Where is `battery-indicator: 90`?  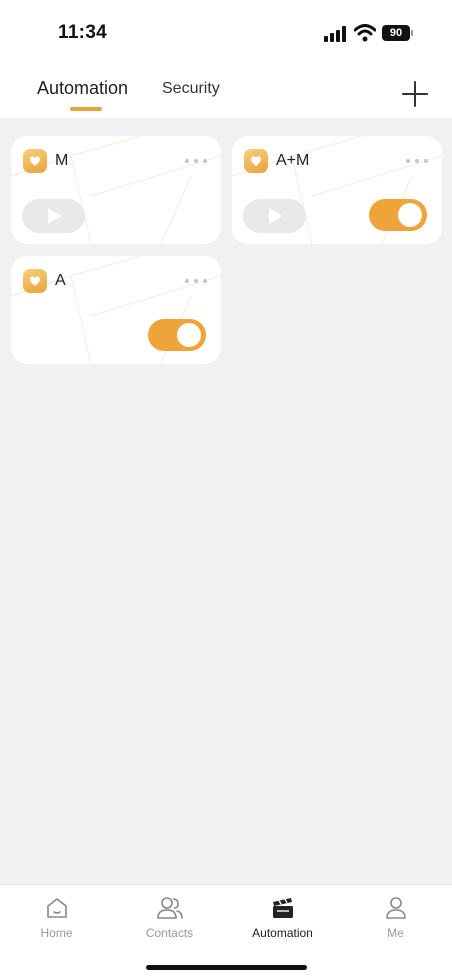 battery-indicator: 90 is located at coordinates (398, 33).